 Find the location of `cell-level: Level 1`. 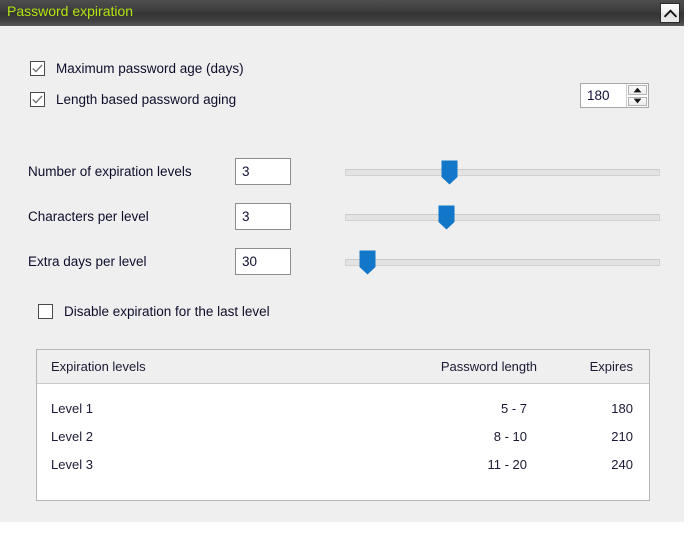

cell-level: Level 1 is located at coordinates (72, 408).